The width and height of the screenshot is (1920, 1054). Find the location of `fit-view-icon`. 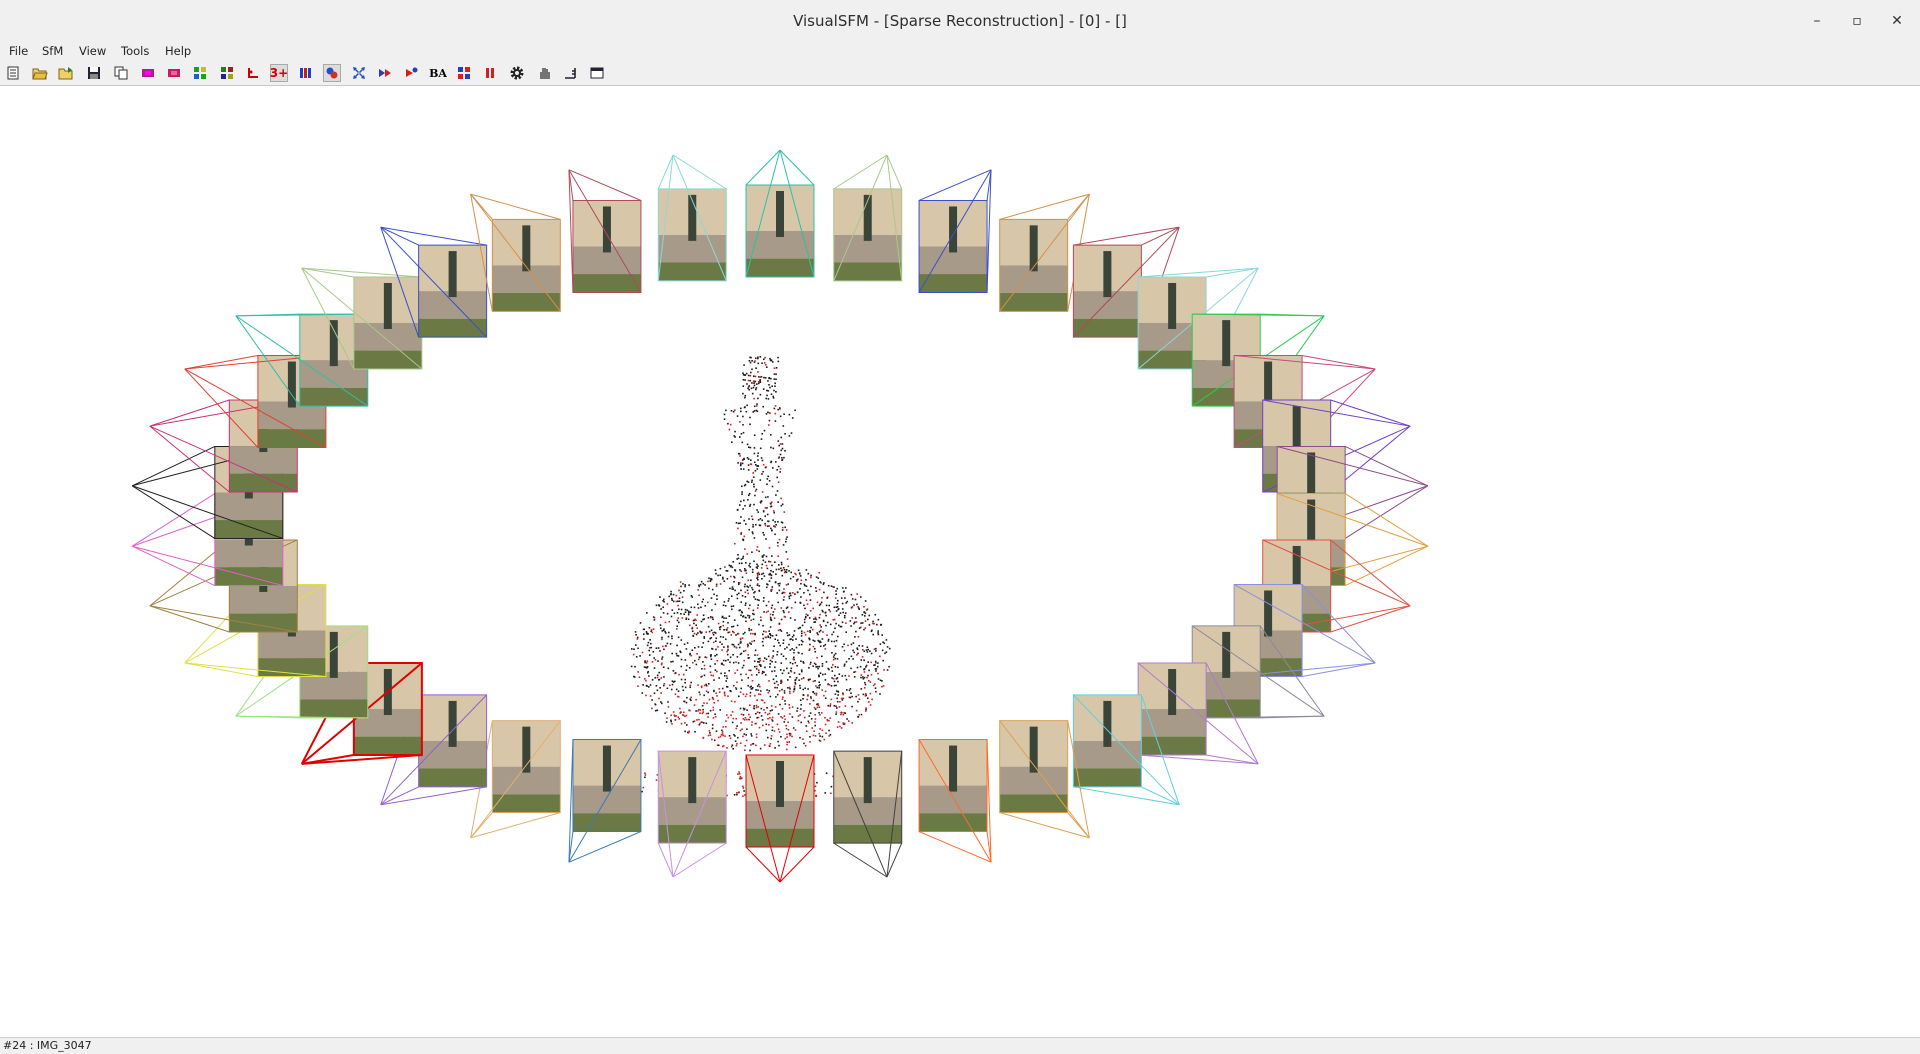

fit-view-icon is located at coordinates (359, 73).